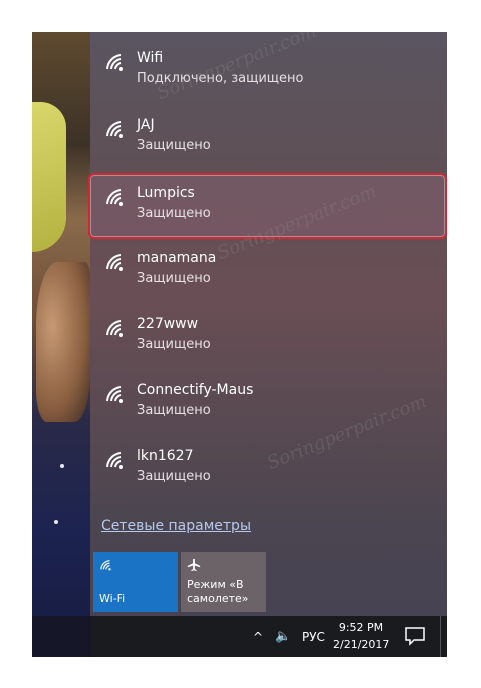  Describe the element at coordinates (215, 584) in the screenshot. I see `airplane-tile-label-line: Режим «В` at that location.